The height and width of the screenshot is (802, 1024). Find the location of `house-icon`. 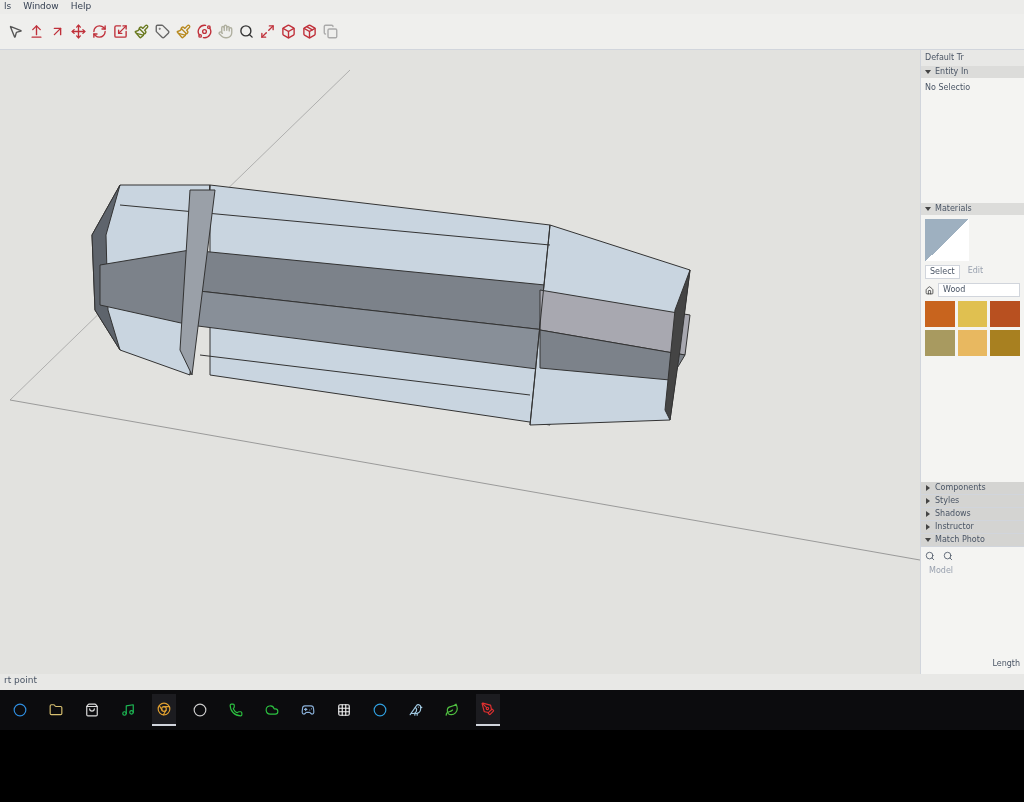

house-icon is located at coordinates (929, 290).